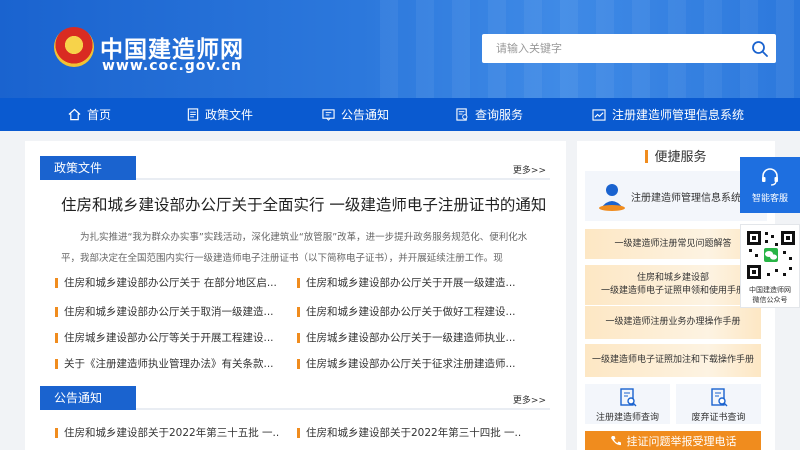  What do you see at coordinates (647, 156) in the screenshot?
I see `title-marker` at bounding box center [647, 156].